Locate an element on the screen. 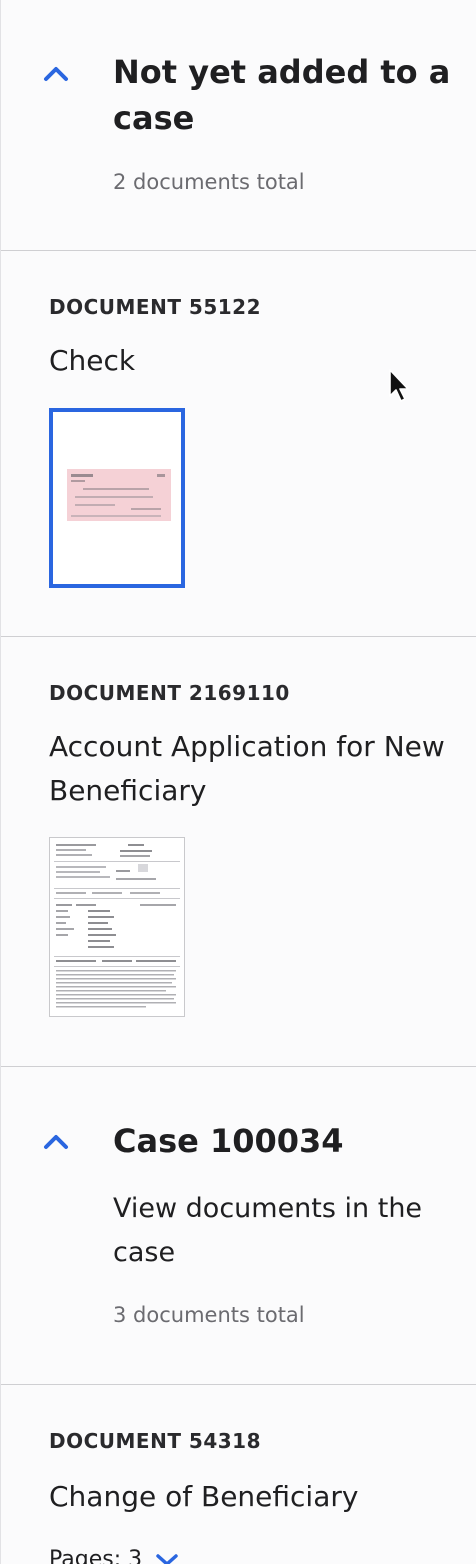 This screenshot has width=476, height=1564. document-id: DOCUMENT 2169110 is located at coordinates (169, 693).